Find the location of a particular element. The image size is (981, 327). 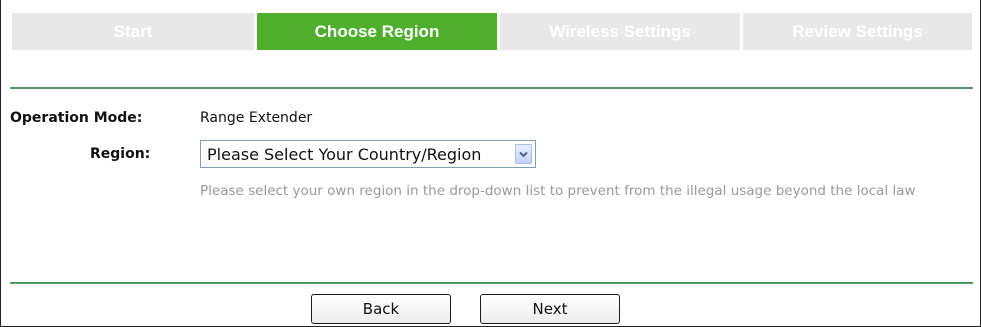

region-select-value: Please Select Your Country/Region is located at coordinates (344, 154).